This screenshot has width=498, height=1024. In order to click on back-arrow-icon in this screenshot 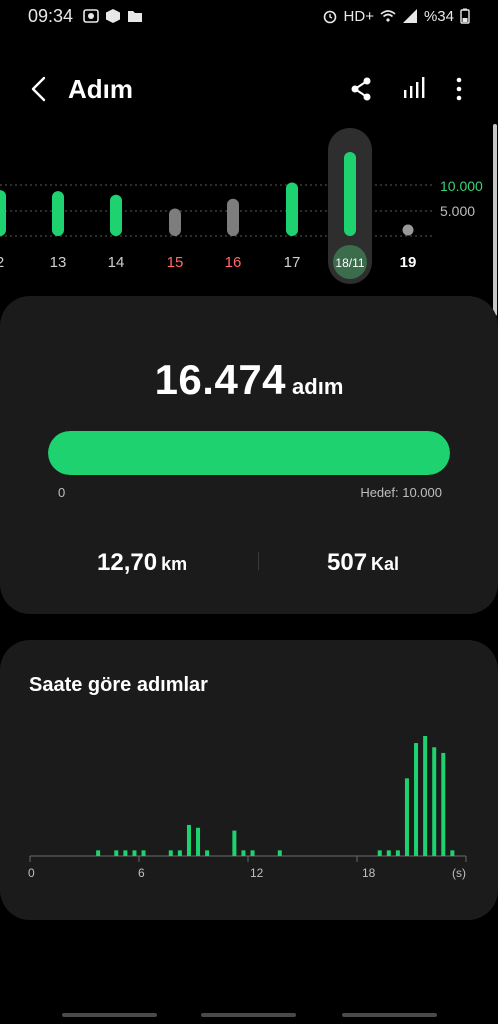, I will do `click(39, 89)`.